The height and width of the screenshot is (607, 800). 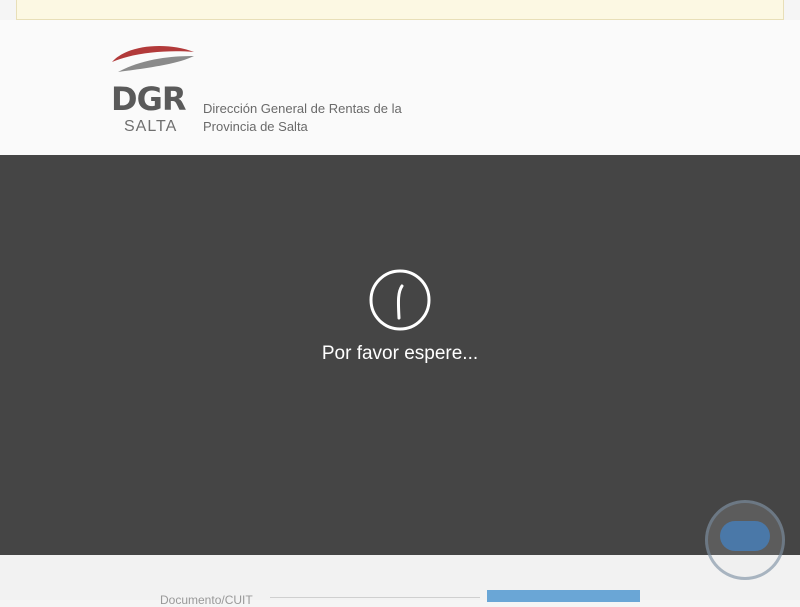 What do you see at coordinates (400, 581) in the screenshot?
I see `footer-form: Documento/CUIT` at bounding box center [400, 581].